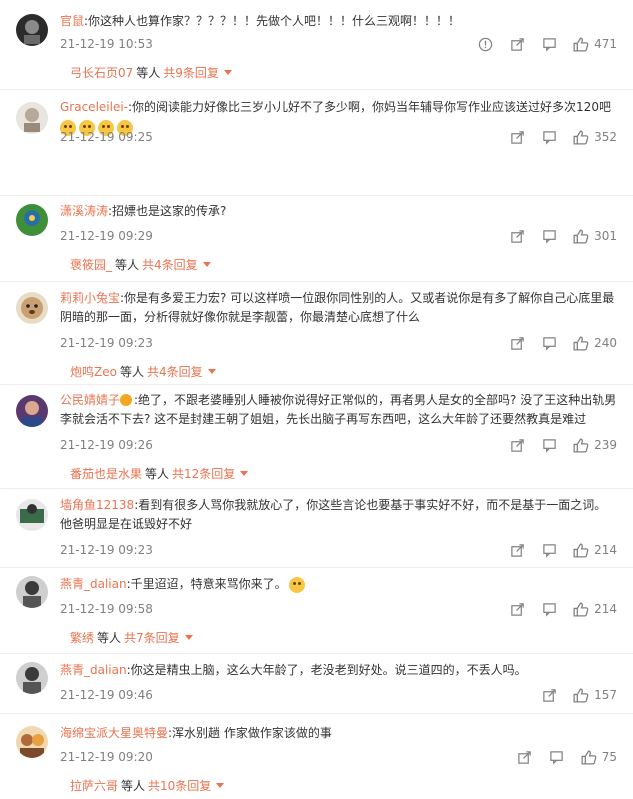 This screenshot has height=799, width=633. I want to click on reply-username: 炮鸣Zeo, so click(93, 372).